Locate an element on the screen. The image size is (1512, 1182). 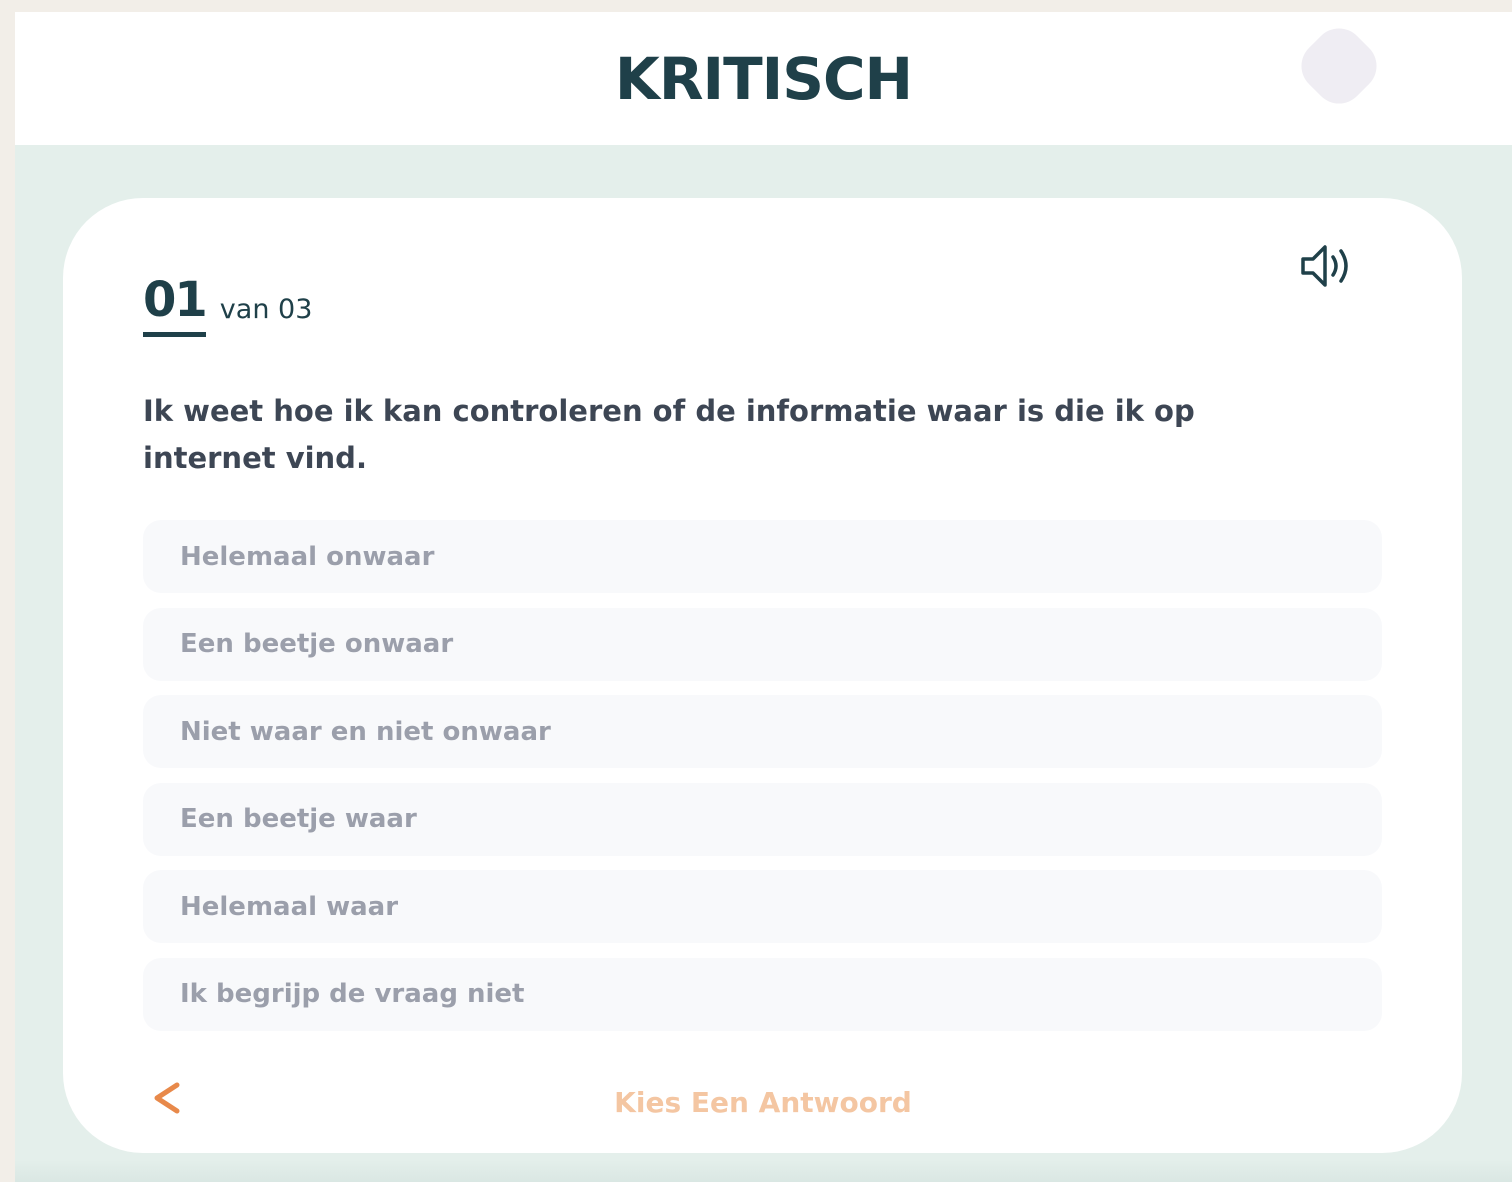
progress-current: 01 is located at coordinates (175, 306).